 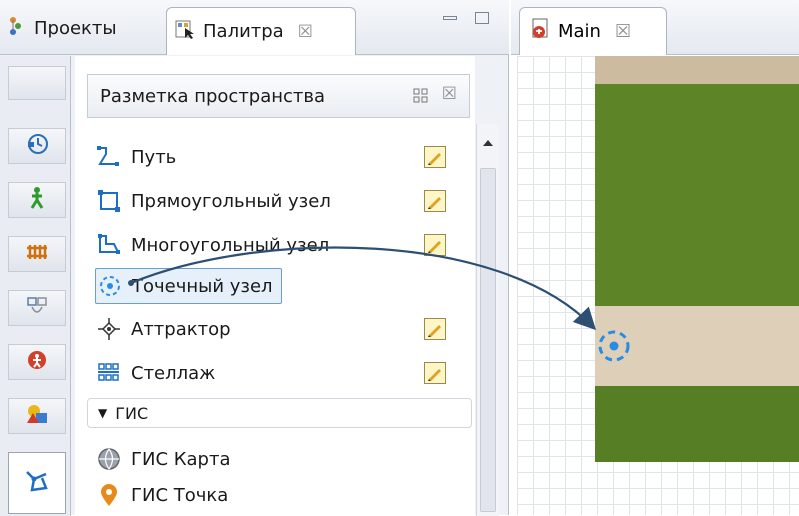 I want to click on palette-item-attractor: Аттрактор, so click(x=163, y=329).